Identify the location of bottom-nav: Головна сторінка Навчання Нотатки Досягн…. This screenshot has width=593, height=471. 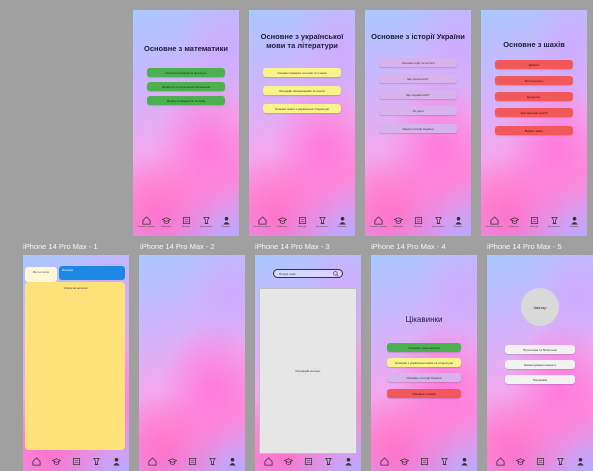
(302, 225).